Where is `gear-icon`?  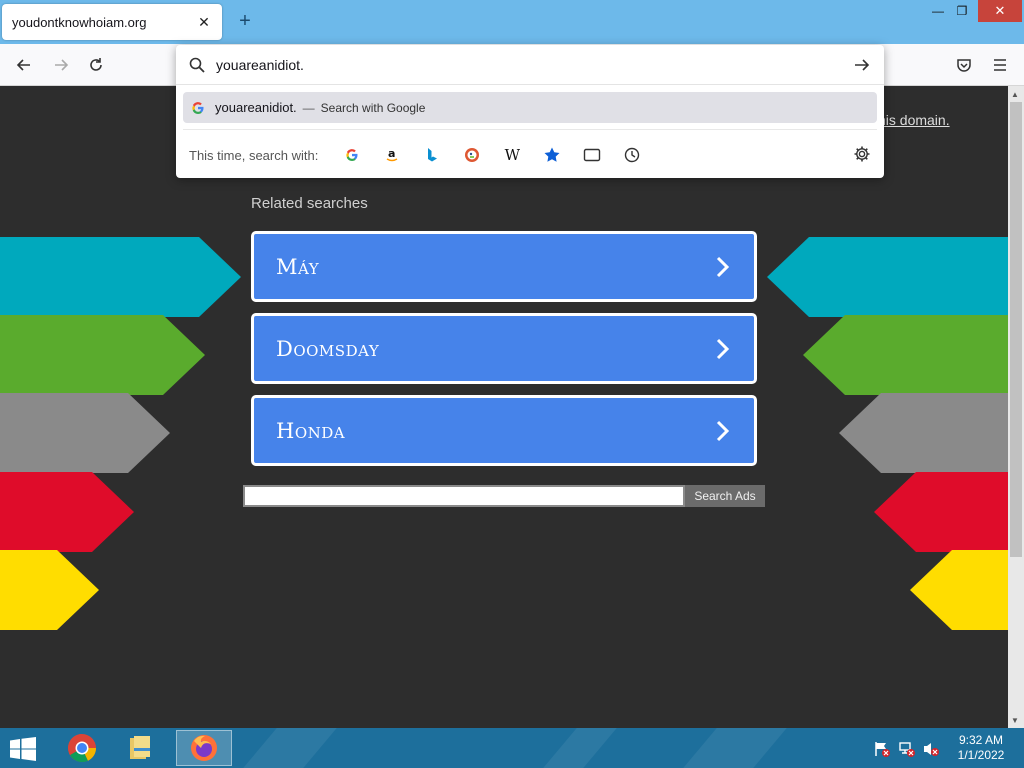
gear-icon is located at coordinates (862, 154).